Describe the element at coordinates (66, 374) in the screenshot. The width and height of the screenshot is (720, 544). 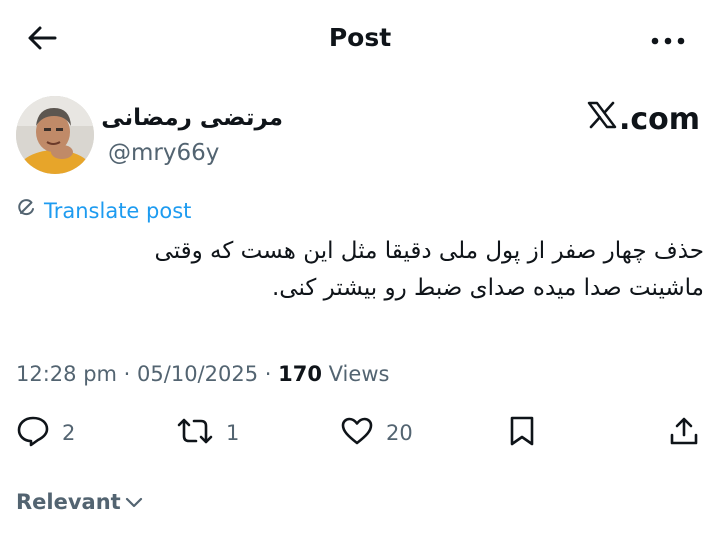
I see `post-time: 12:28 pm` at that location.